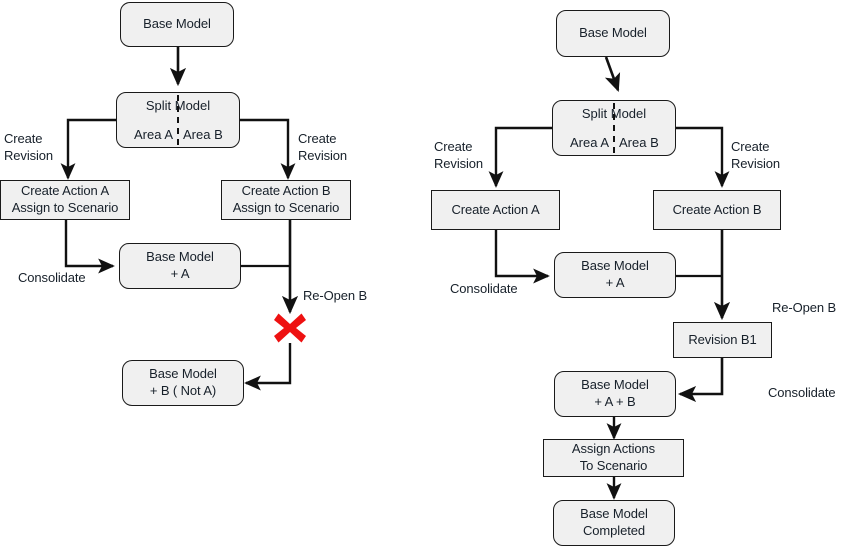 This screenshot has height=550, width=852. I want to click on node-right-revision-b1-label: Revision B1, so click(722, 339).